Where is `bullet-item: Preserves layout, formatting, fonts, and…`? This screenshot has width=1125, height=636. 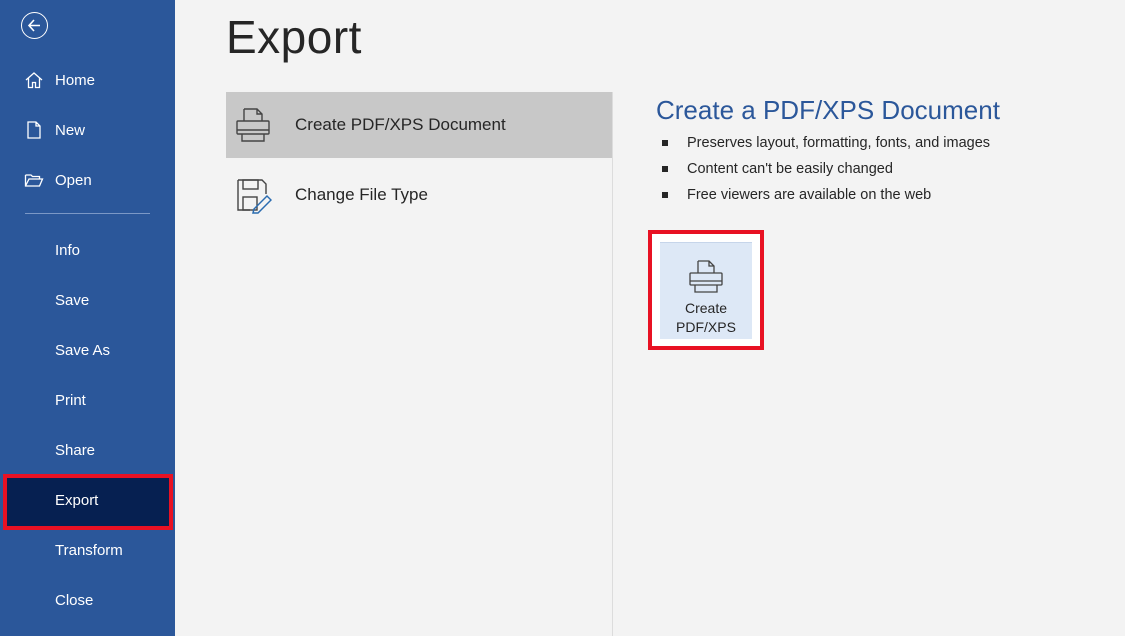
bullet-item: Preserves layout, formatting, fonts, and… is located at coordinates (825, 145).